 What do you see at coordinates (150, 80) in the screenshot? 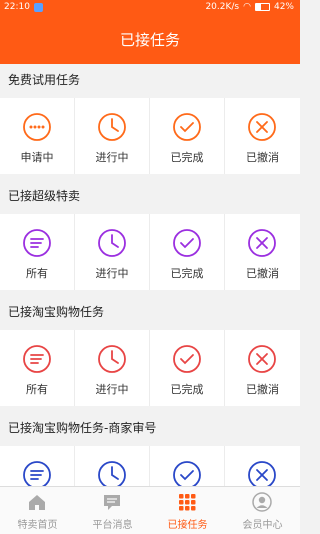
I see `section-title: 免费试用任务` at bounding box center [150, 80].